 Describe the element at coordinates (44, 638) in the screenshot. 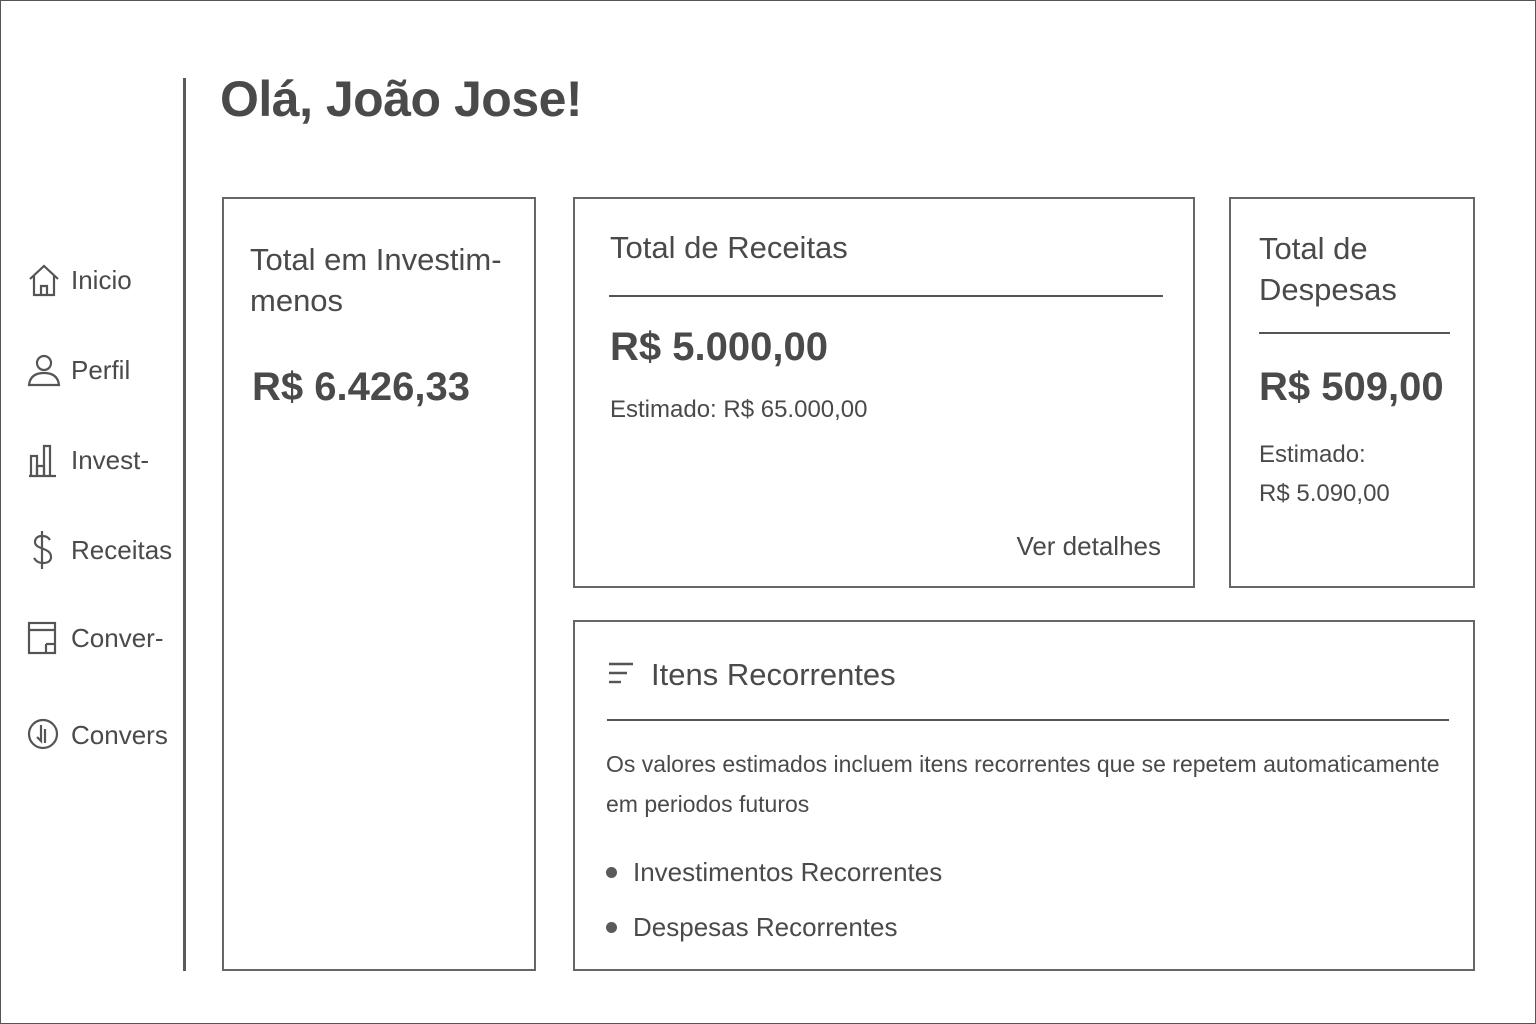

I see `wallet-icon` at that location.